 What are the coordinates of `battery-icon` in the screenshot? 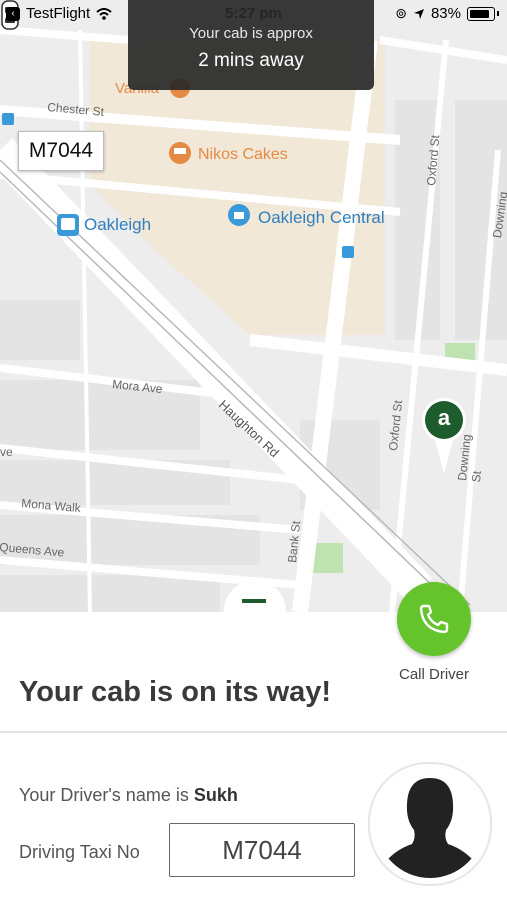 It's located at (481, 13).